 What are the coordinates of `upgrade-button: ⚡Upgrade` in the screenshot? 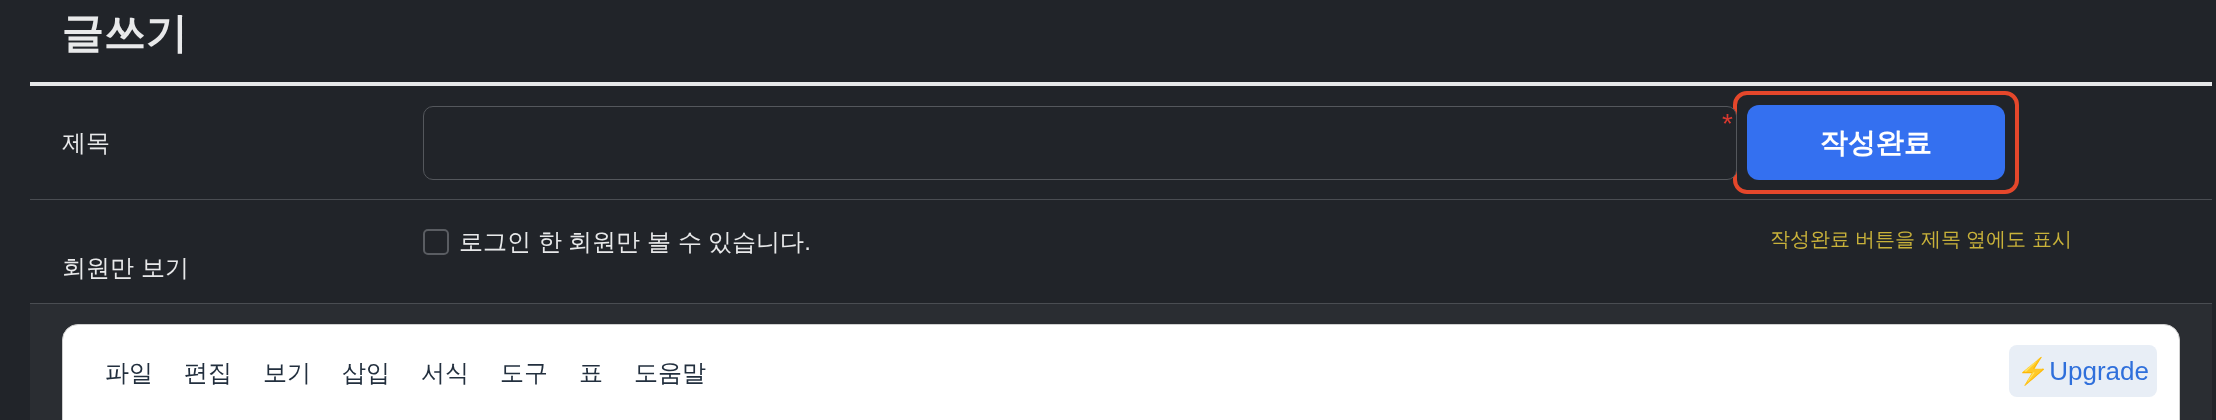 It's located at (2083, 371).